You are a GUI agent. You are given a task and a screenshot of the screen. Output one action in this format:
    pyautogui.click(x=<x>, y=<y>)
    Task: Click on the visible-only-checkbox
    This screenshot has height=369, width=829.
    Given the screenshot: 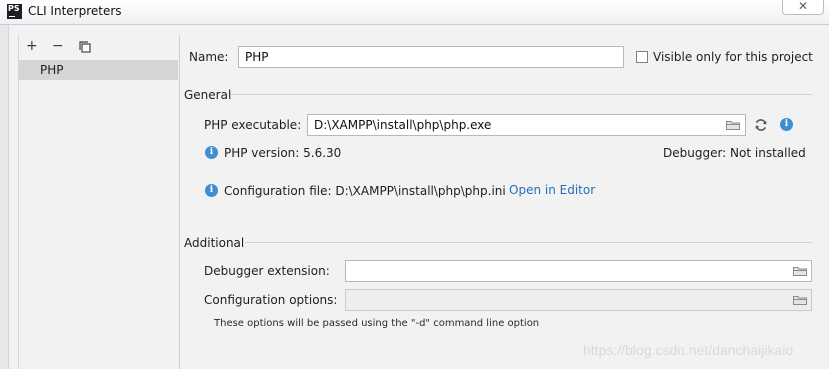 What is the action you would take?
    pyautogui.click(x=642, y=57)
    